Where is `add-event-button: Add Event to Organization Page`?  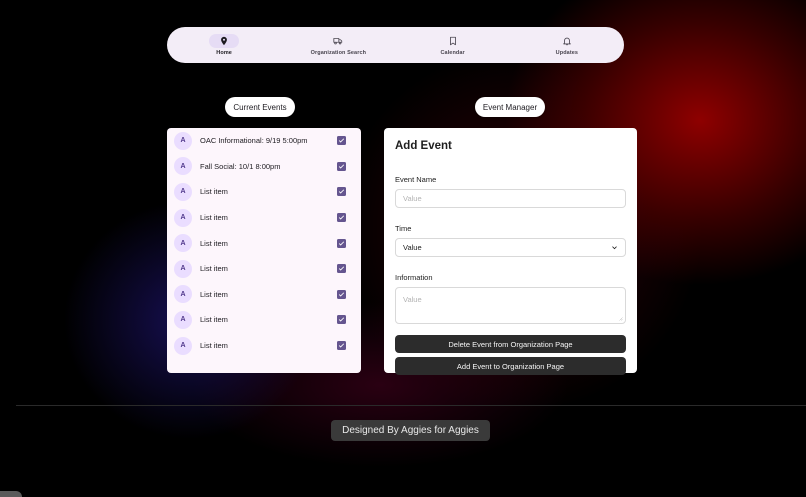 add-event-button: Add Event to Organization Page is located at coordinates (510, 366).